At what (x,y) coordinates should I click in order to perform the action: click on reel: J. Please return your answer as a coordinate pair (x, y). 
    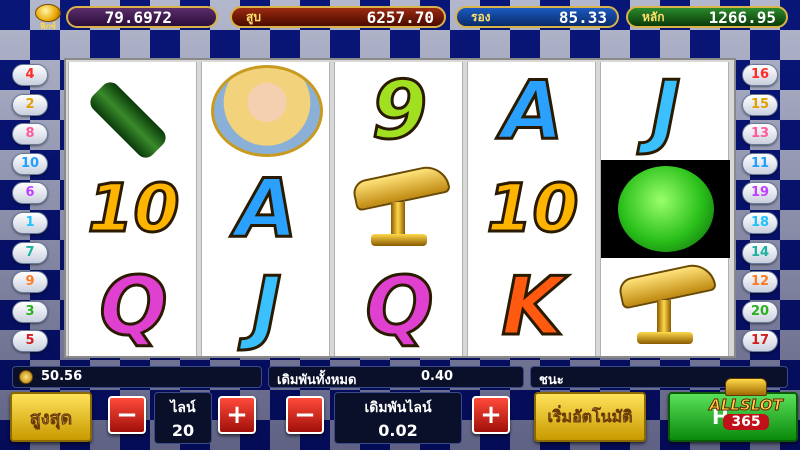
    Looking at the image, I should click on (665, 209).